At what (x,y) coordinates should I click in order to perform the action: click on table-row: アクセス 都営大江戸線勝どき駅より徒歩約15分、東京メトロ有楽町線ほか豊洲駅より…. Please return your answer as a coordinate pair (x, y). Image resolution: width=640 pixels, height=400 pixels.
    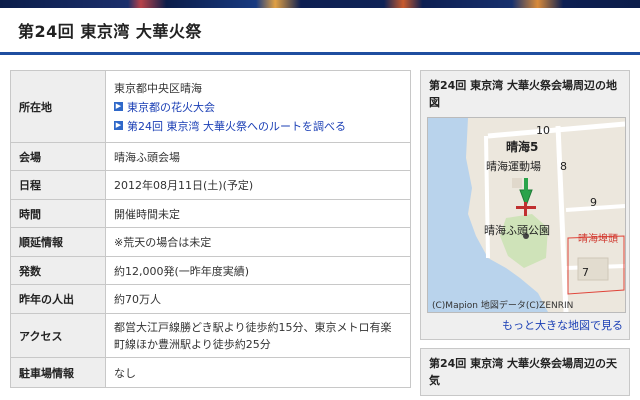
    Looking at the image, I should click on (210, 335).